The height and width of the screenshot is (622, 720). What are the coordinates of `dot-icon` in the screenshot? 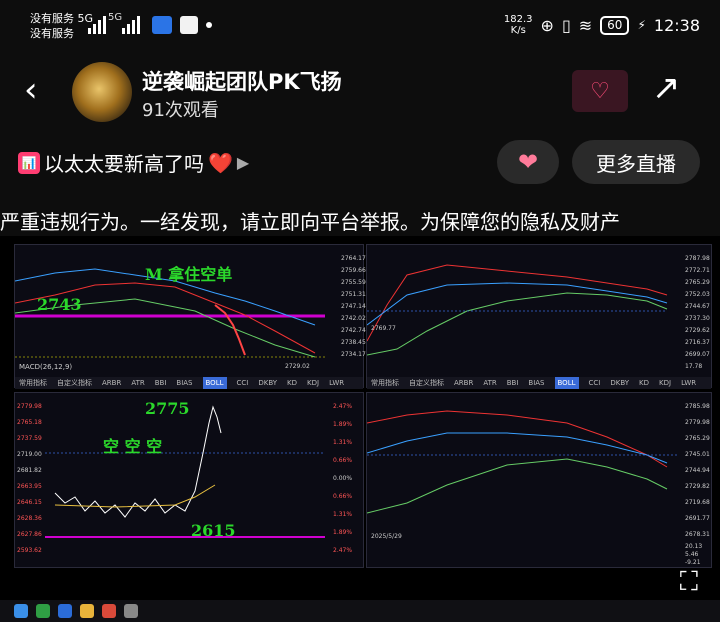 It's located at (209, 25).